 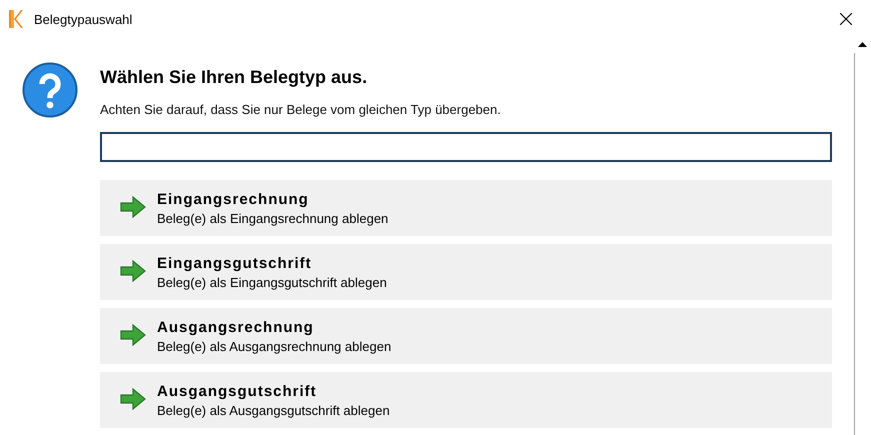 I want to click on option-button: Eingangsrechnung Beleg(e) als Eingangsrechnung ablegen, so click(x=466, y=208).